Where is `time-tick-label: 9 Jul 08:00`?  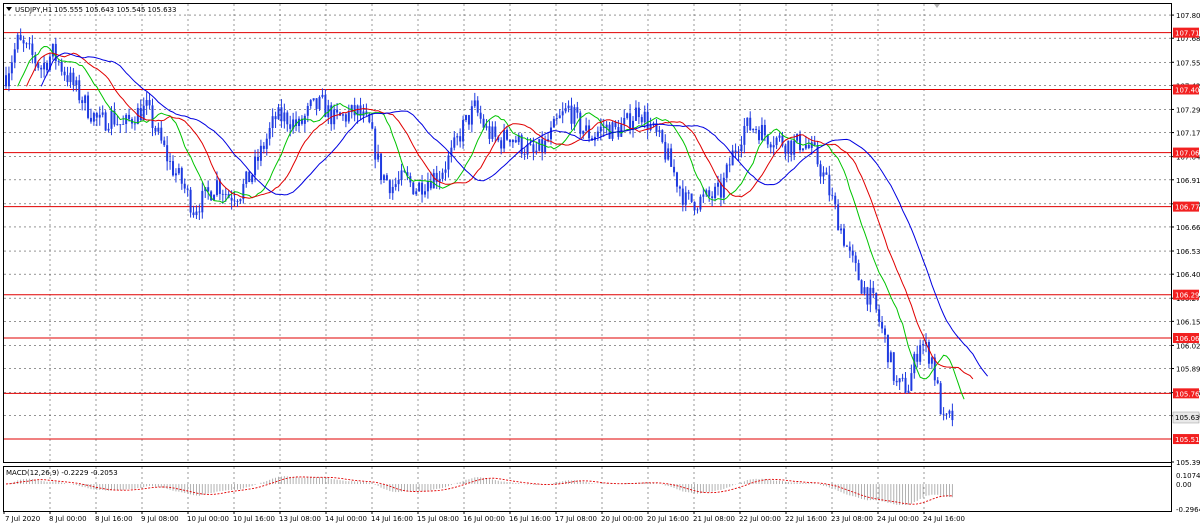 time-tick-label: 9 Jul 08:00 is located at coordinates (160, 519).